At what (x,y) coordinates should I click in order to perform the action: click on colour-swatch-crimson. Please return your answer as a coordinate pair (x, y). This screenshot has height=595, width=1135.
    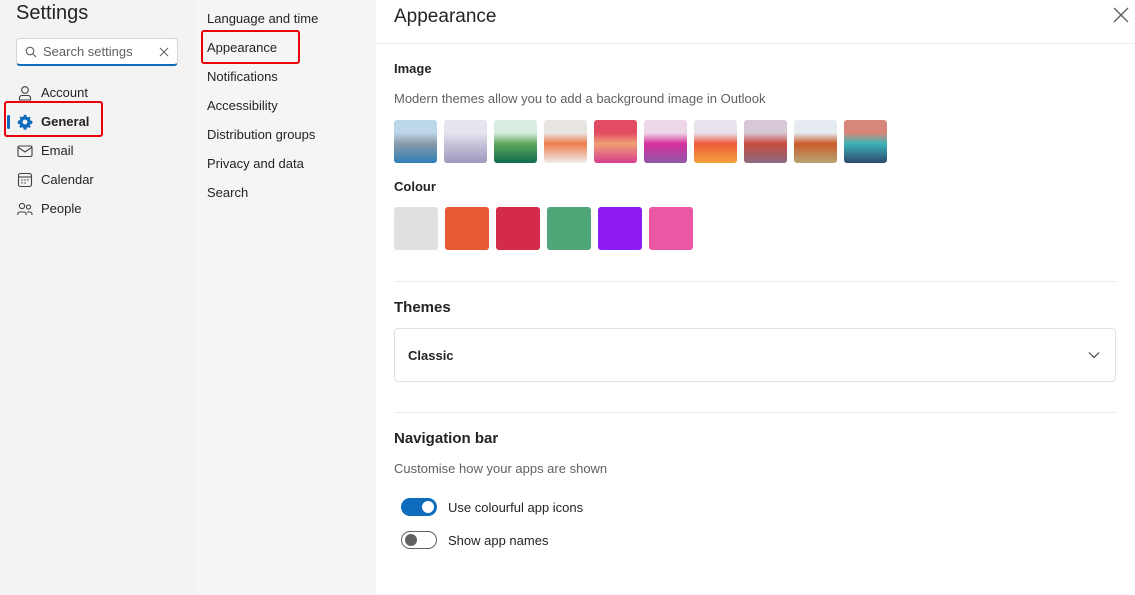
    Looking at the image, I should click on (518, 228).